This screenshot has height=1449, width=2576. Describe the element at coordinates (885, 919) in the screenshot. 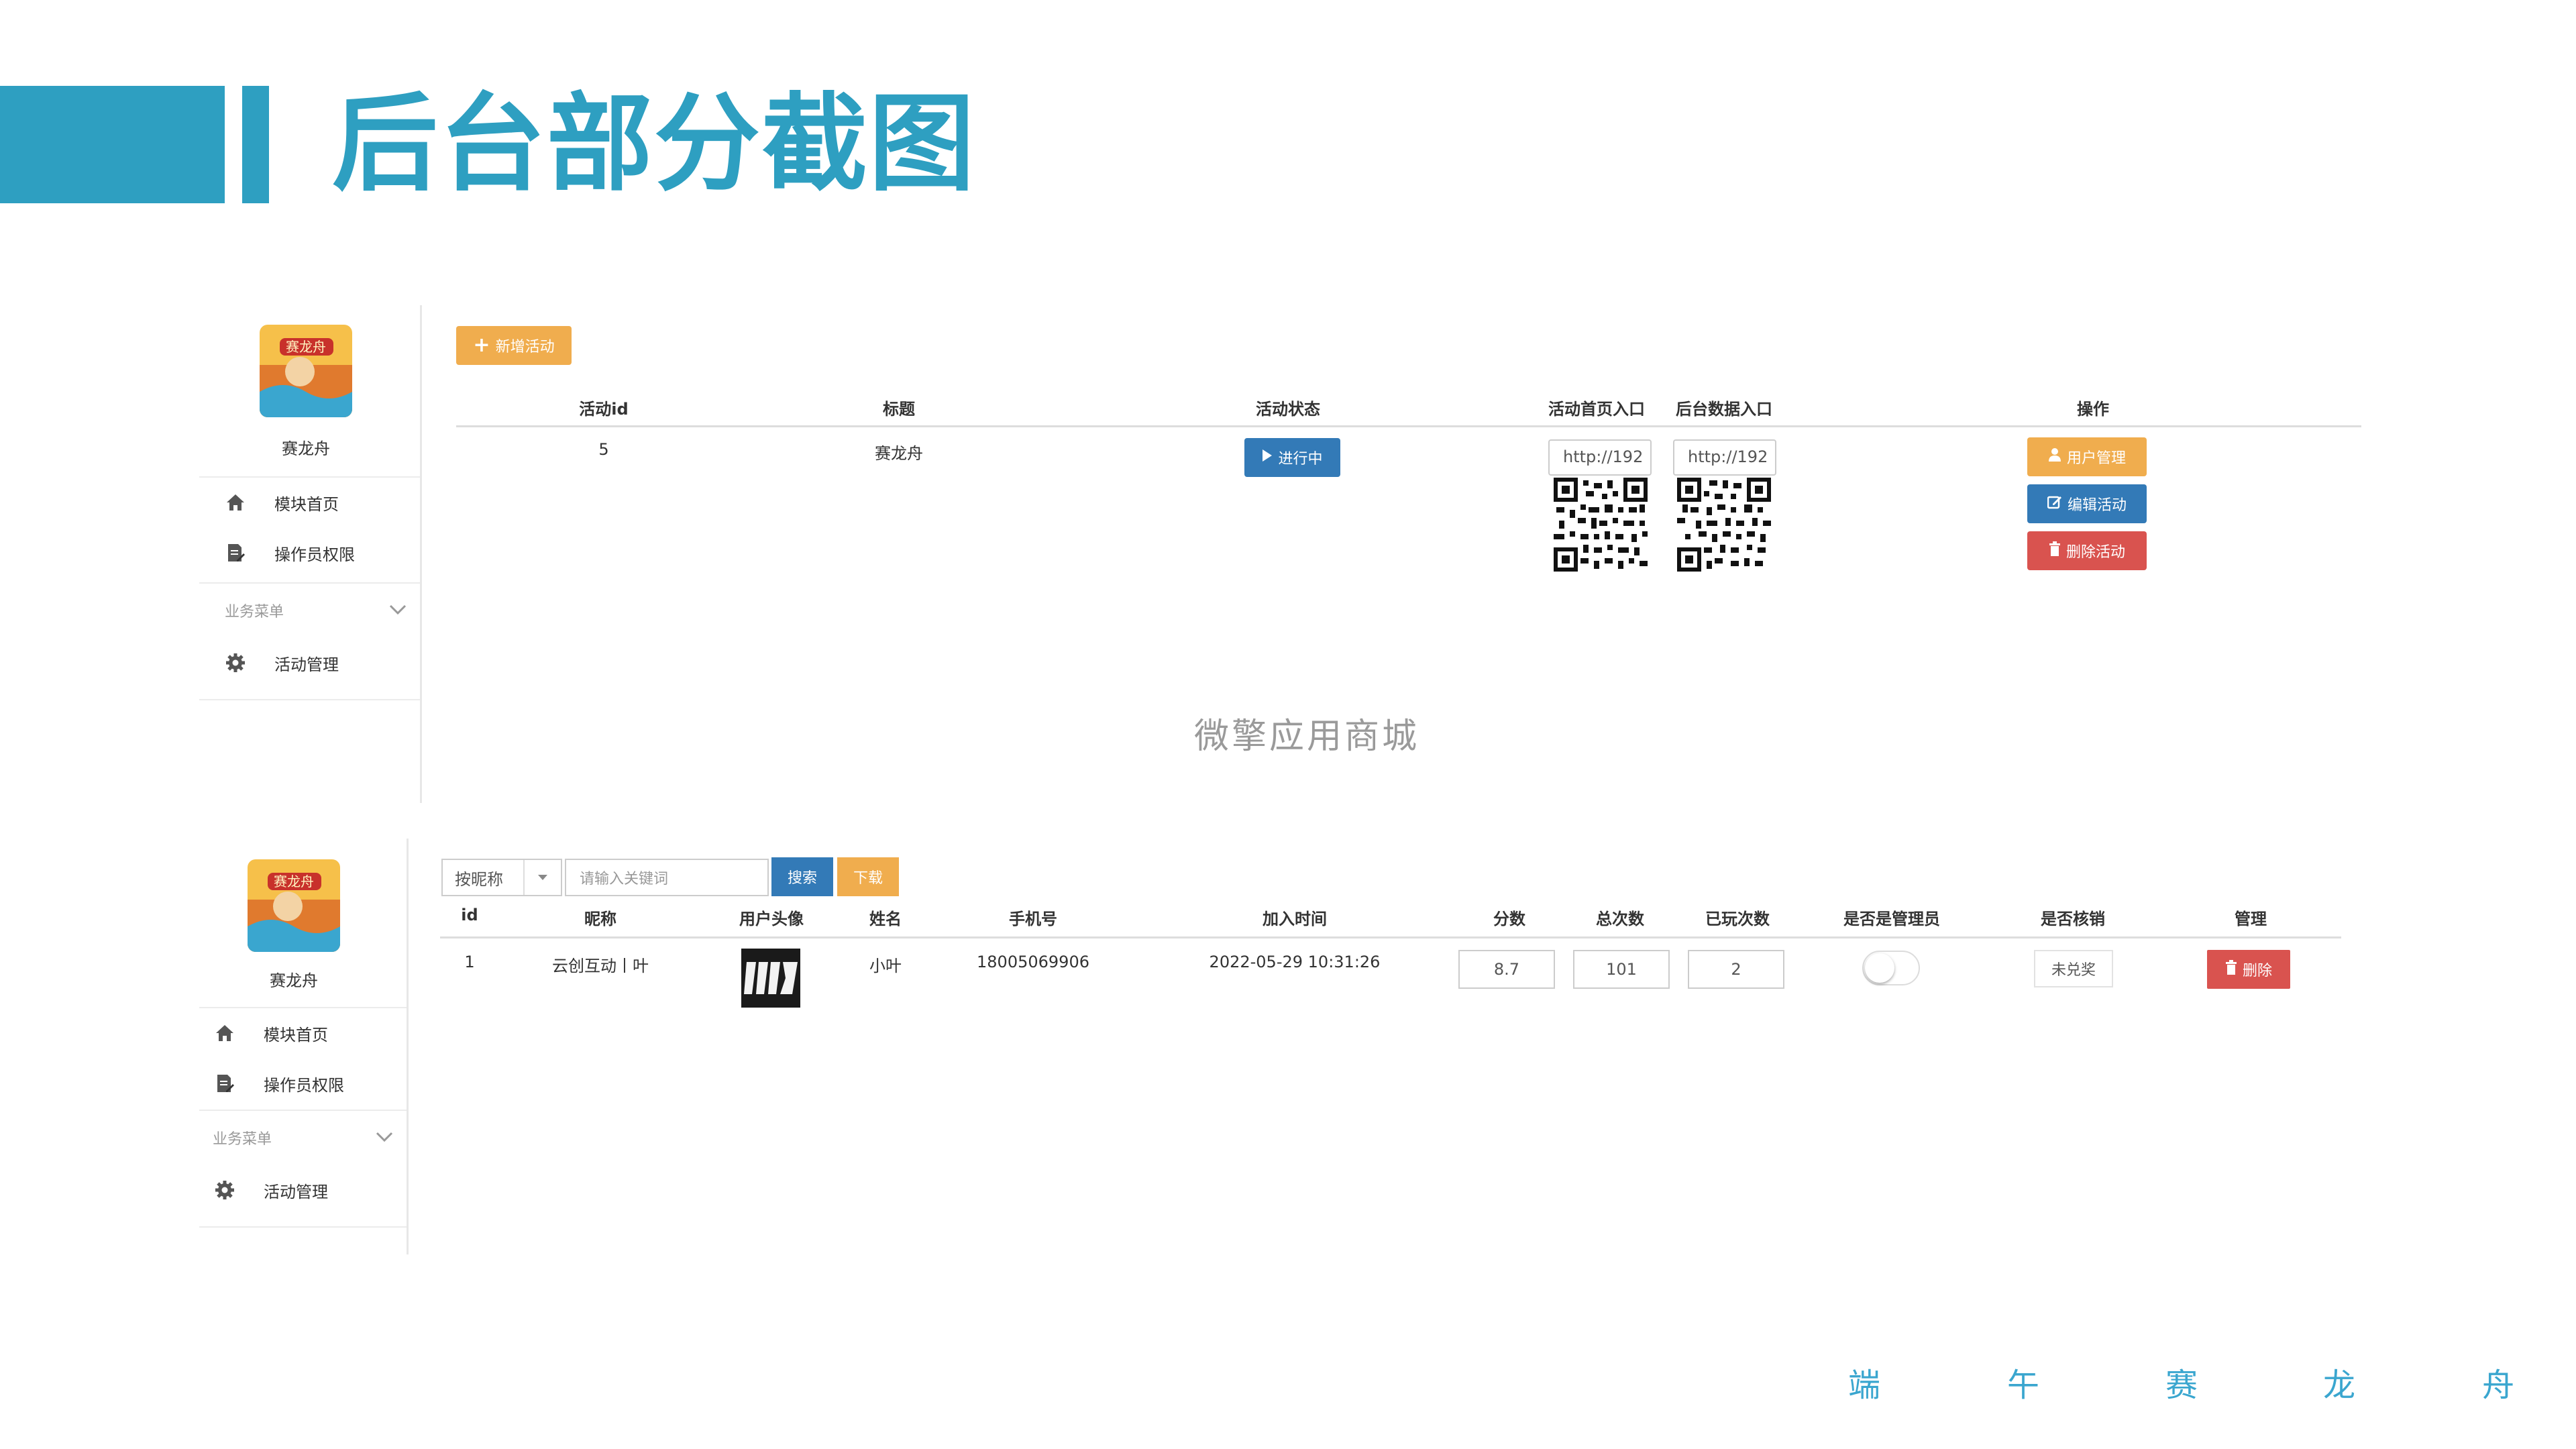

I see `column-header-name: 姓名` at that location.